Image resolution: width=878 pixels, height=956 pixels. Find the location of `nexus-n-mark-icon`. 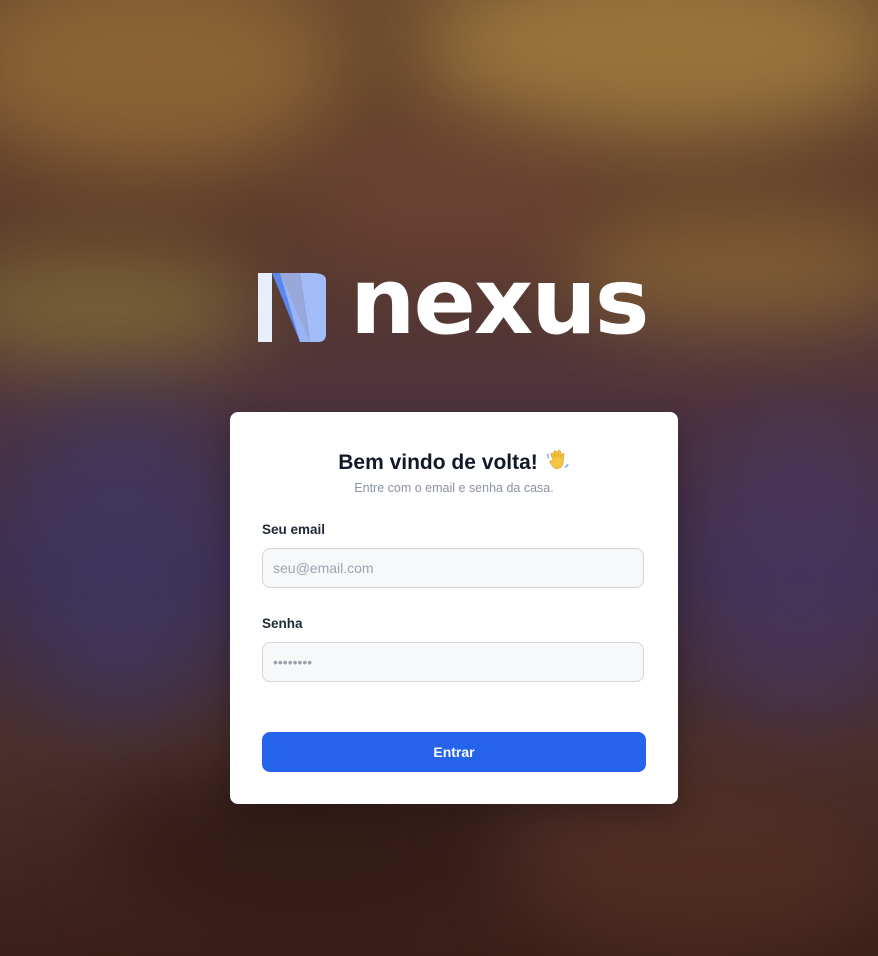

nexus-n-mark-icon is located at coordinates (292, 307).